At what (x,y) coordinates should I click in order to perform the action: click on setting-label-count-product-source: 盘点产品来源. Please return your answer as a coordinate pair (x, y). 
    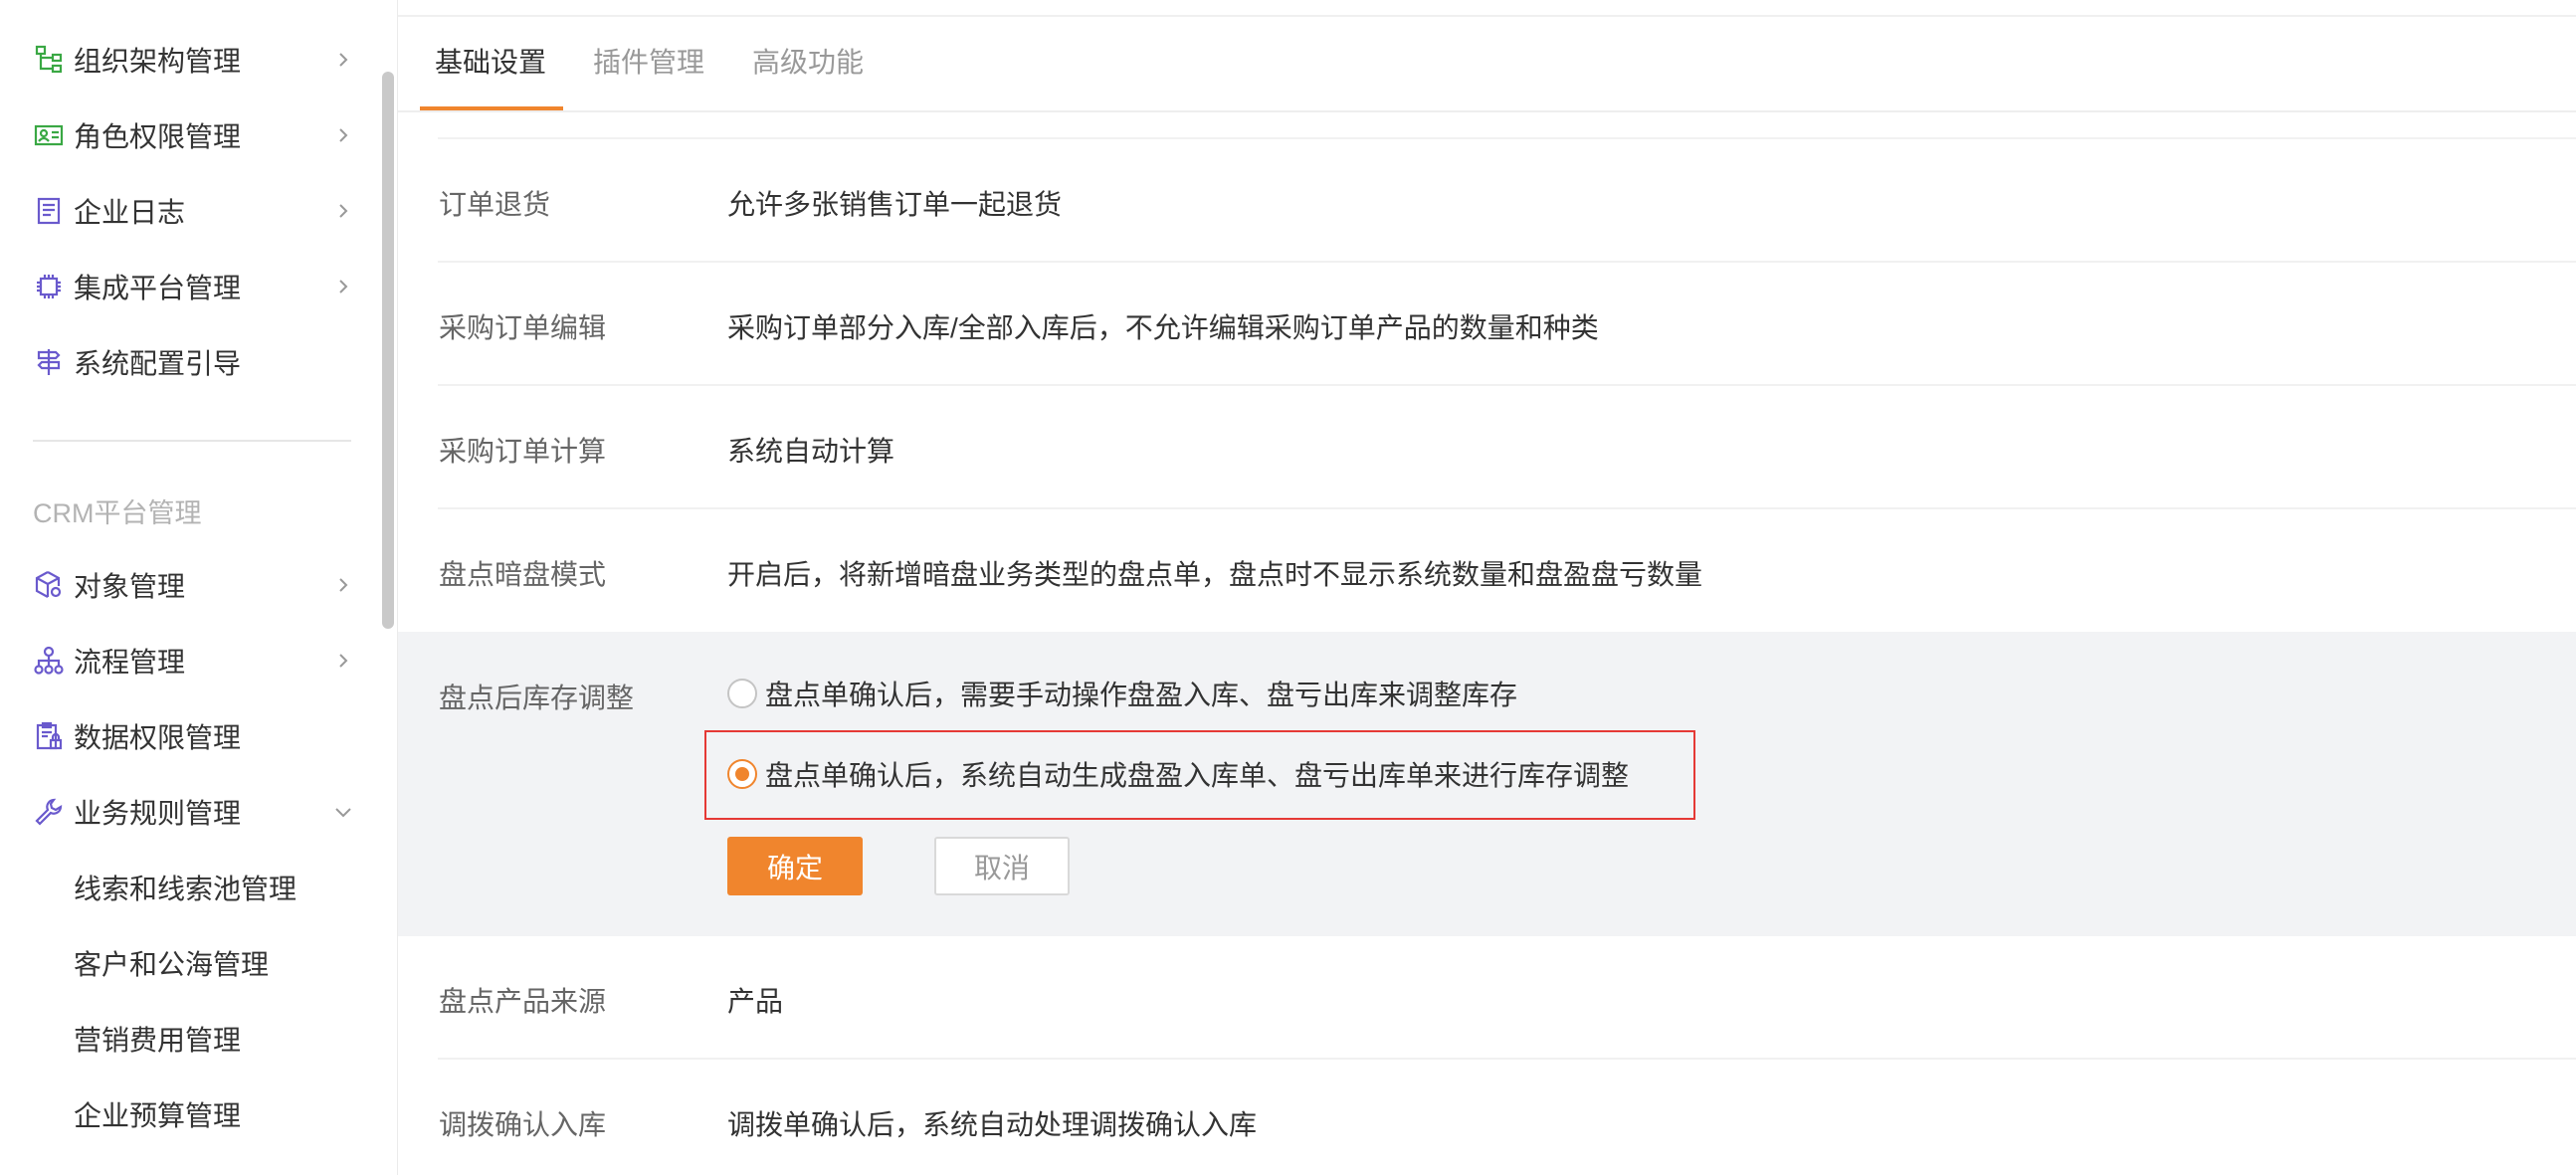
    Looking at the image, I should click on (523, 1001).